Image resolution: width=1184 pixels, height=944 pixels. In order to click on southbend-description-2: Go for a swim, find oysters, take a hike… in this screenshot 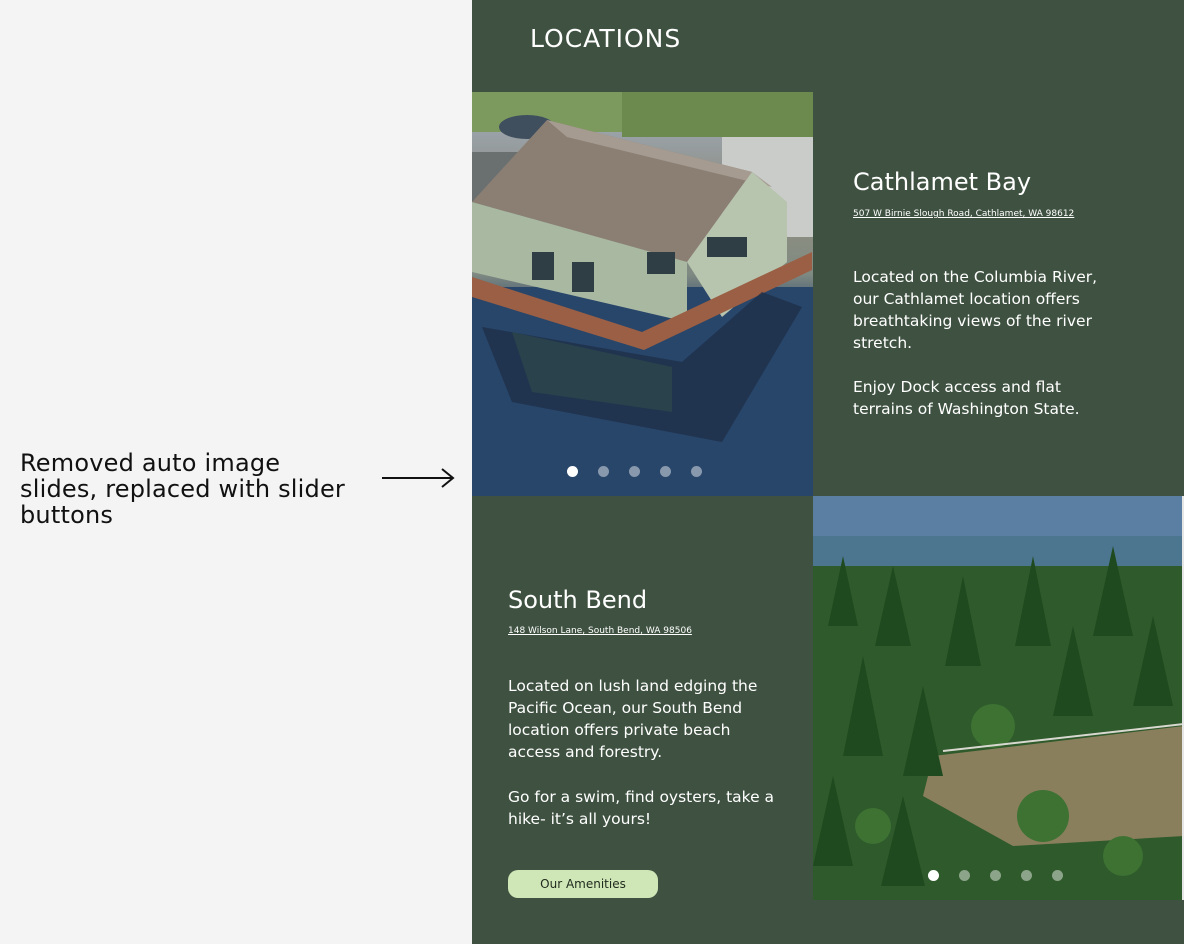, I will do `click(641, 808)`.